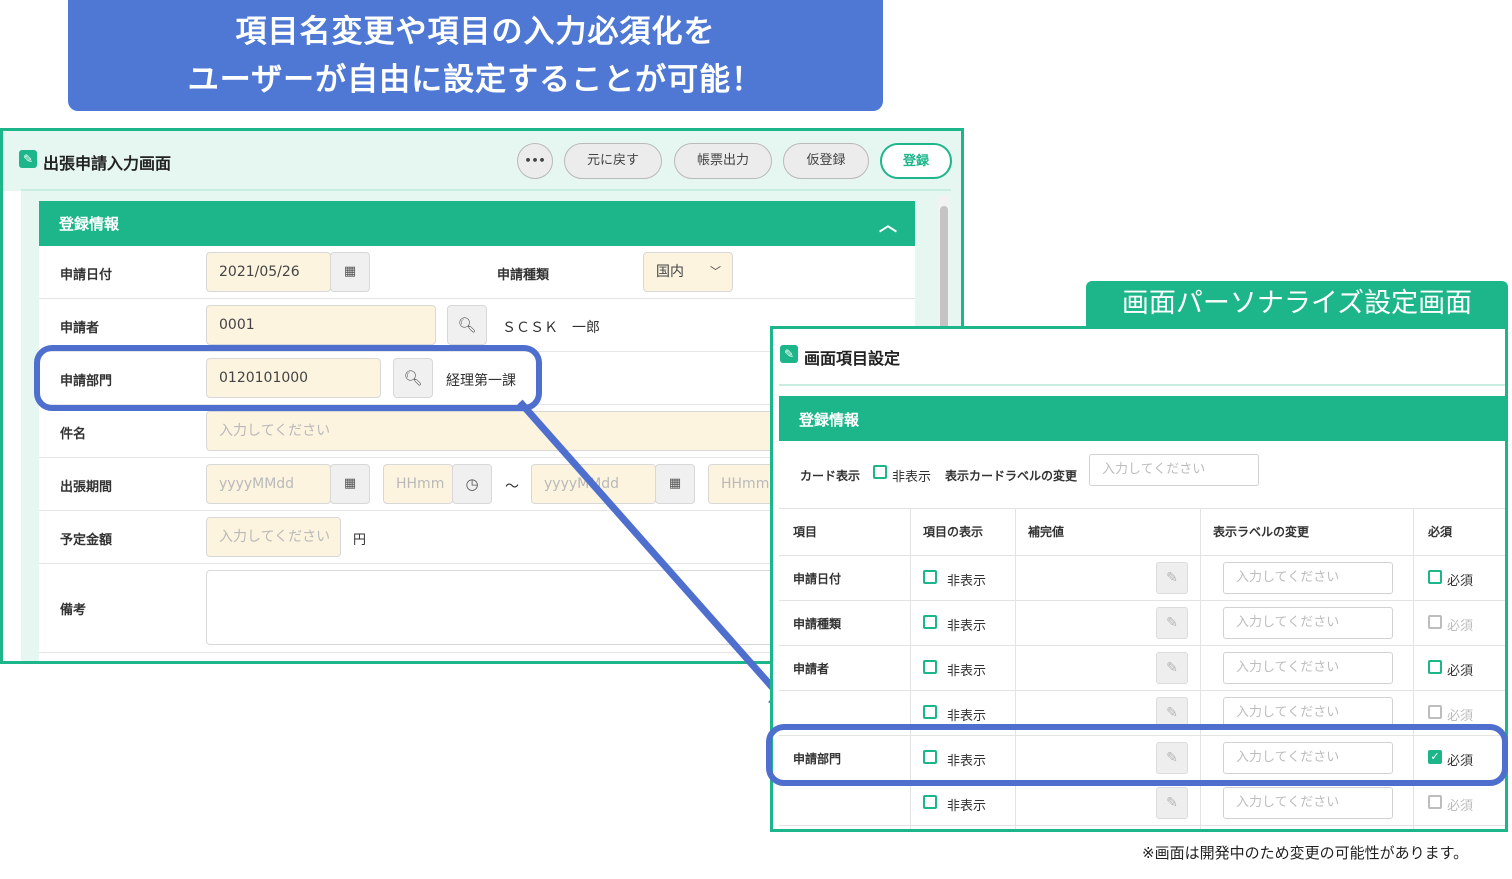 The image size is (1512, 879). I want to click on table-row: 申請者 非表示 ✎ 入力してください 必須, so click(1139, 668).